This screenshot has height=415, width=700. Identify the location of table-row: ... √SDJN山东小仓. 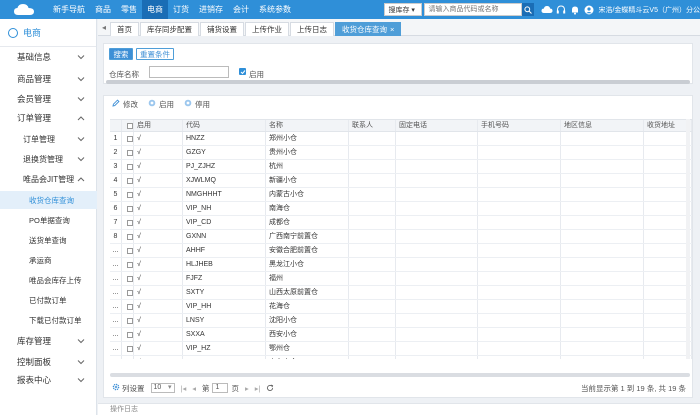
(401, 357).